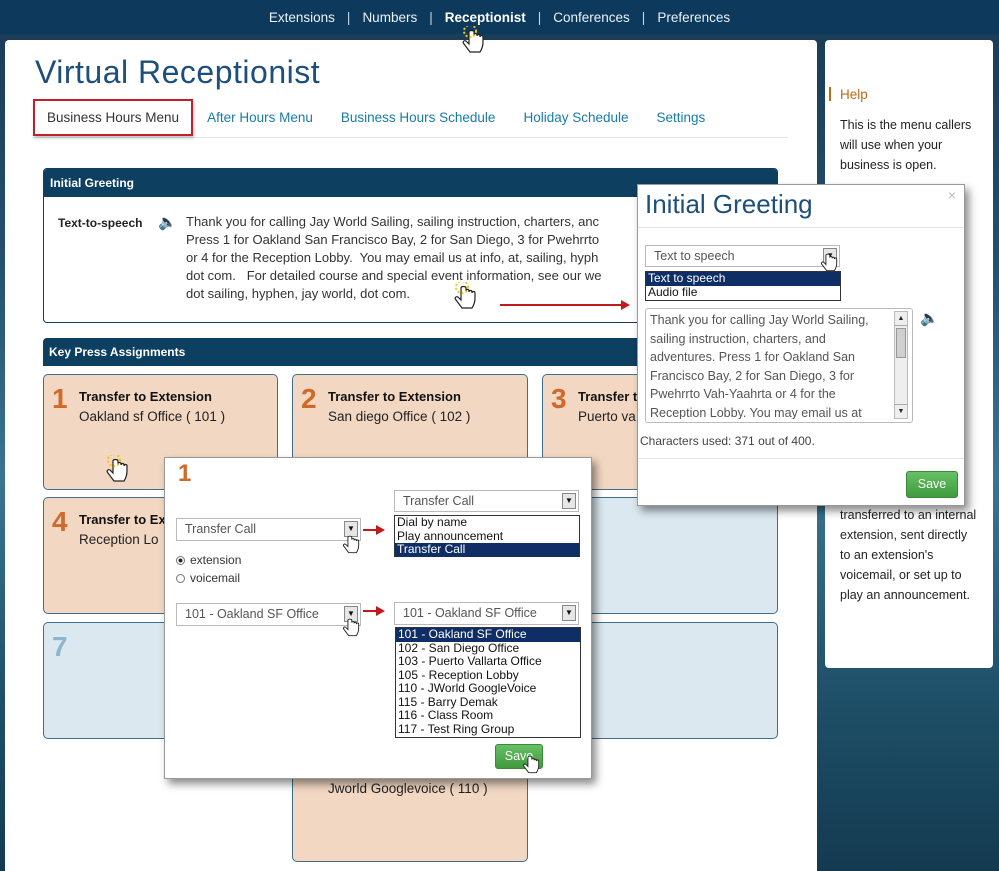 This screenshot has width=999, height=871. Describe the element at coordinates (122, 519) in the screenshot. I see `key-action: Transfer to Ex` at that location.